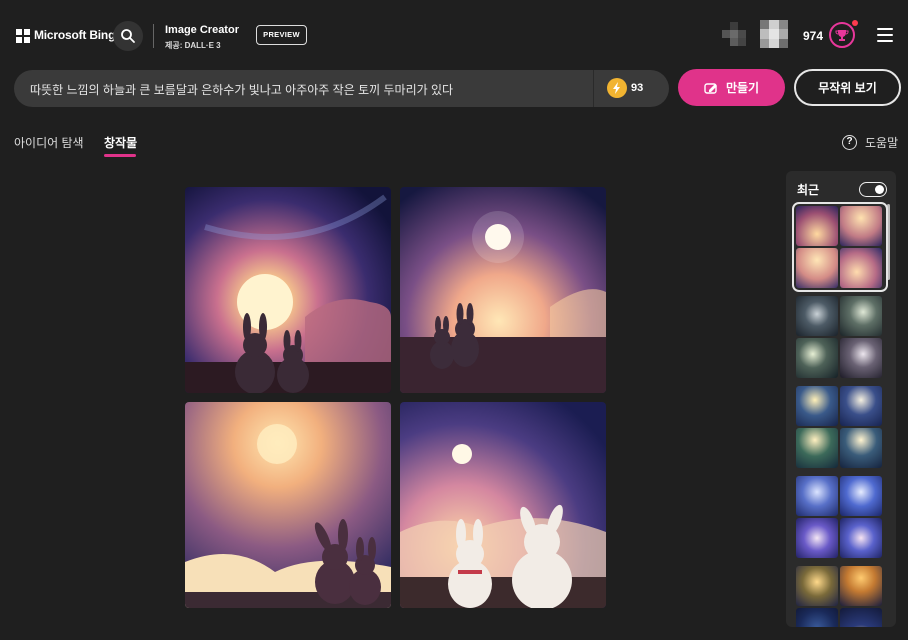 This screenshot has width=908, height=640. Describe the element at coordinates (637, 88) in the screenshot. I see `boost-count: 93` at that location.